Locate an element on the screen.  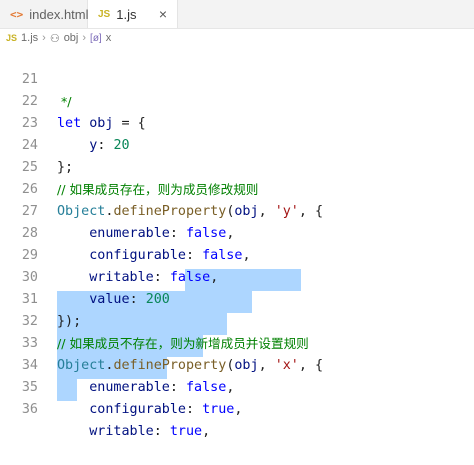
tab-label: index.html is located at coordinates (59, 14).